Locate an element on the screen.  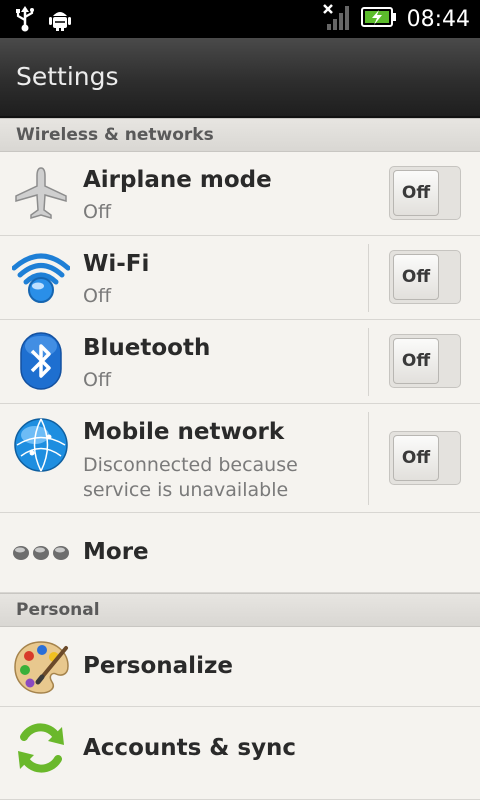
personalize-label: Personalize is located at coordinates (158, 666).